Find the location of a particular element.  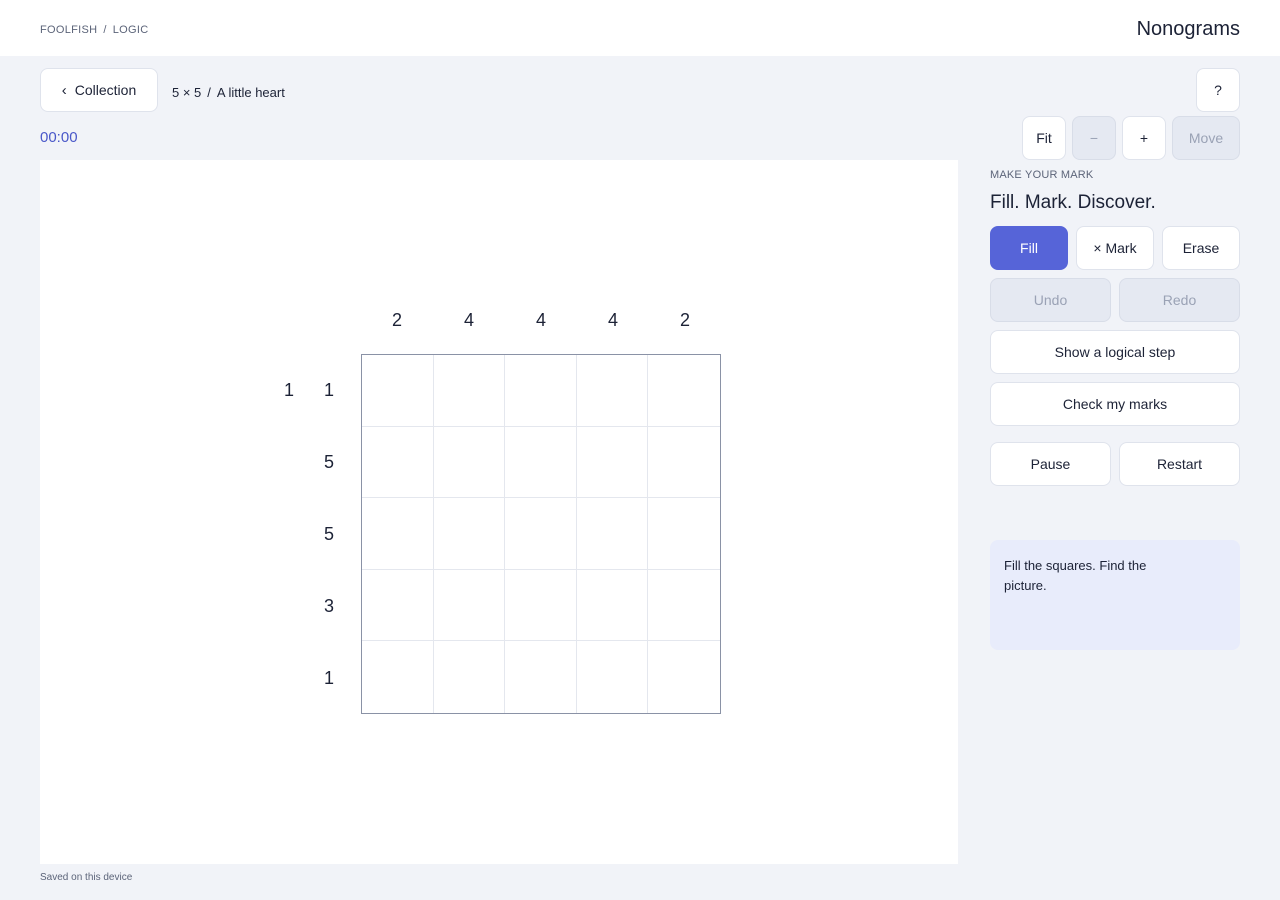

breadcrumb: FOOLFISH / LOGIC is located at coordinates (94, 30).